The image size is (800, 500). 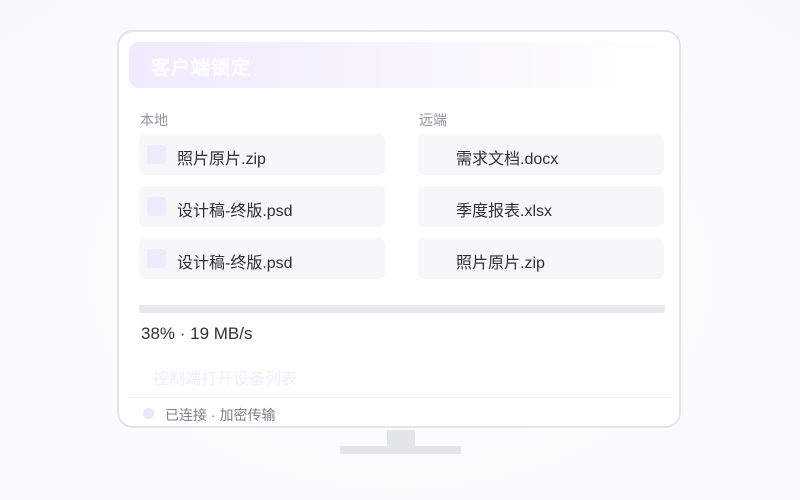 I want to click on window-title: 客户端锁定, so click(x=201, y=68).